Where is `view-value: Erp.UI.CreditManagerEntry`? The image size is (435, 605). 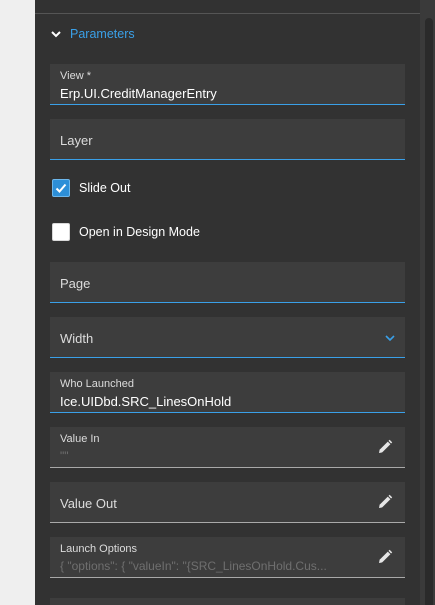 view-value: Erp.UI.CreditManagerEntry is located at coordinates (138, 93).